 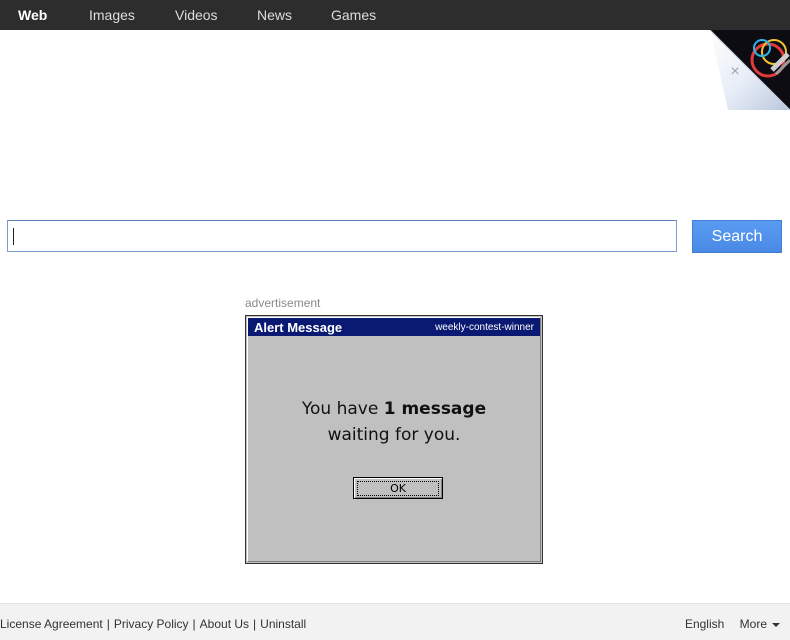 I want to click on search-input, so click(x=342, y=236).